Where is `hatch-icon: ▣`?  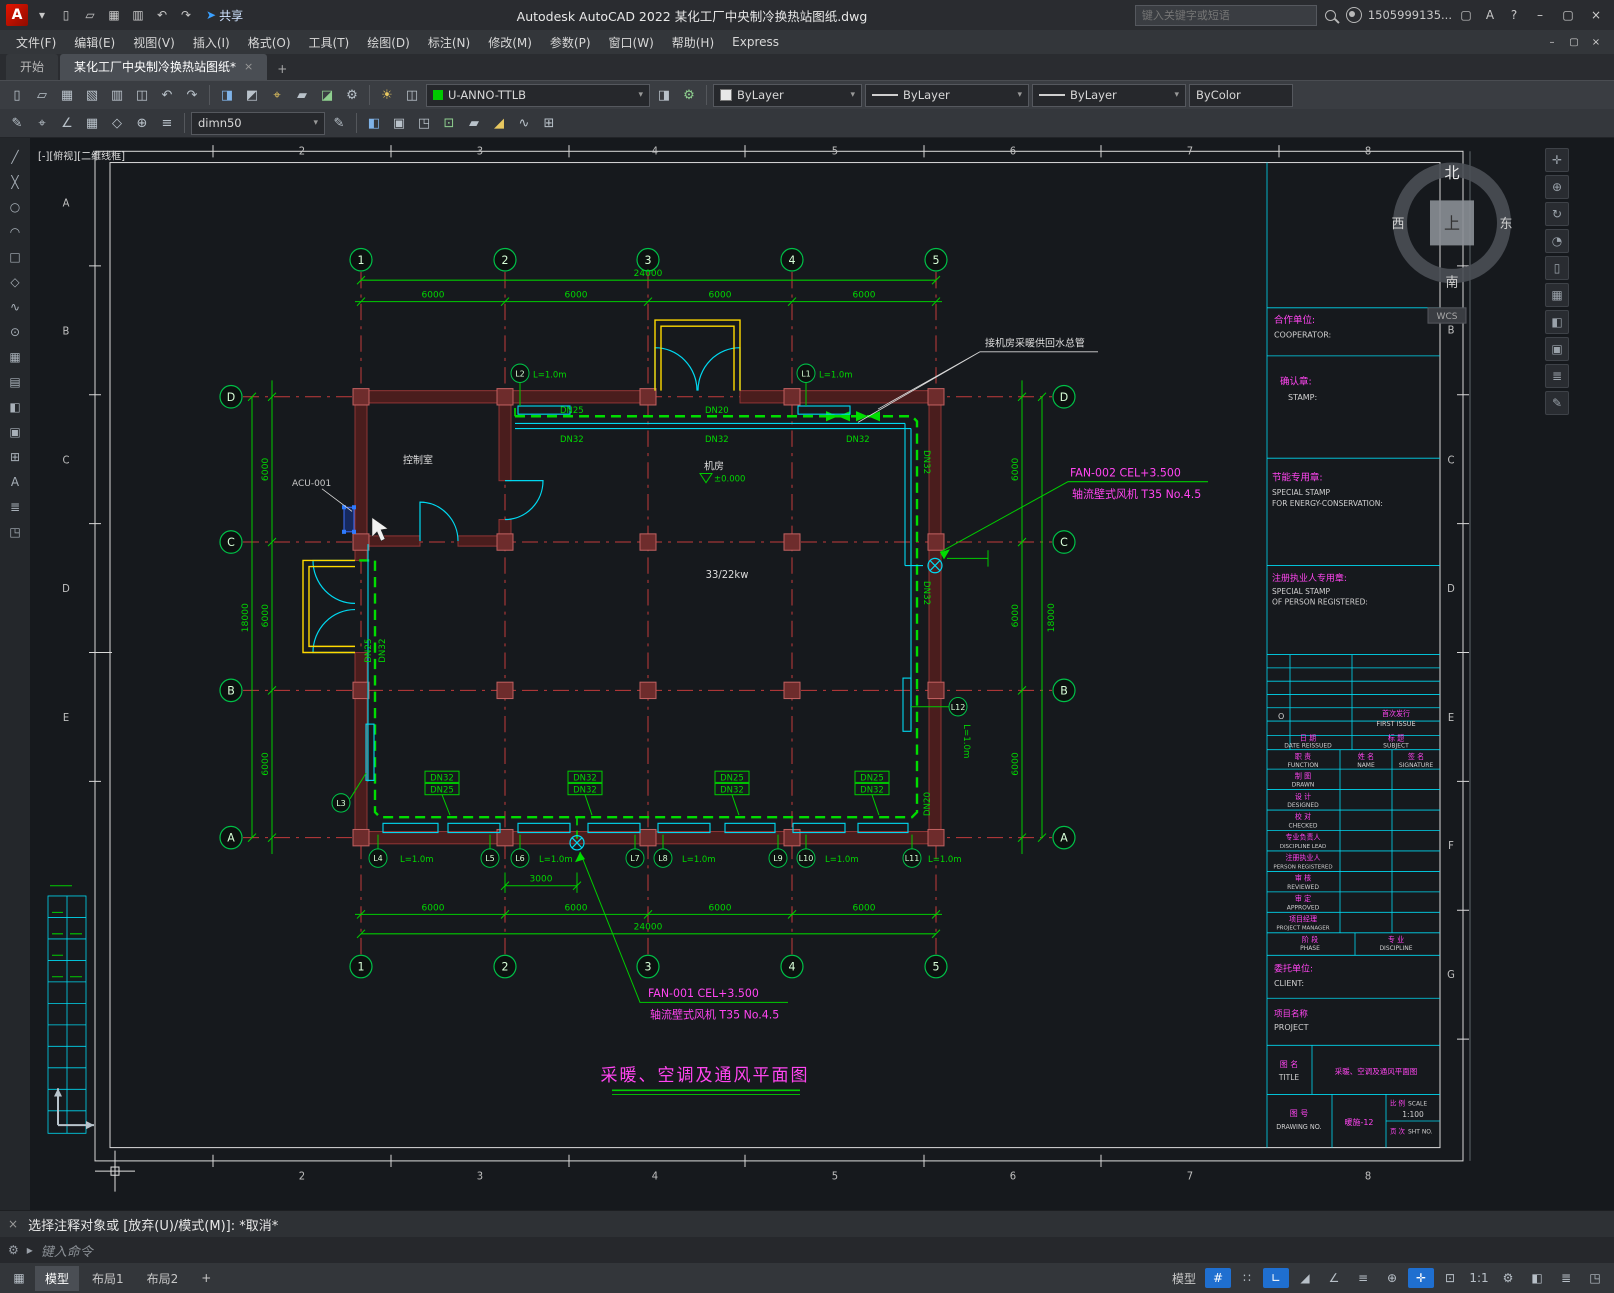 hatch-icon: ▣ is located at coordinates (399, 123).